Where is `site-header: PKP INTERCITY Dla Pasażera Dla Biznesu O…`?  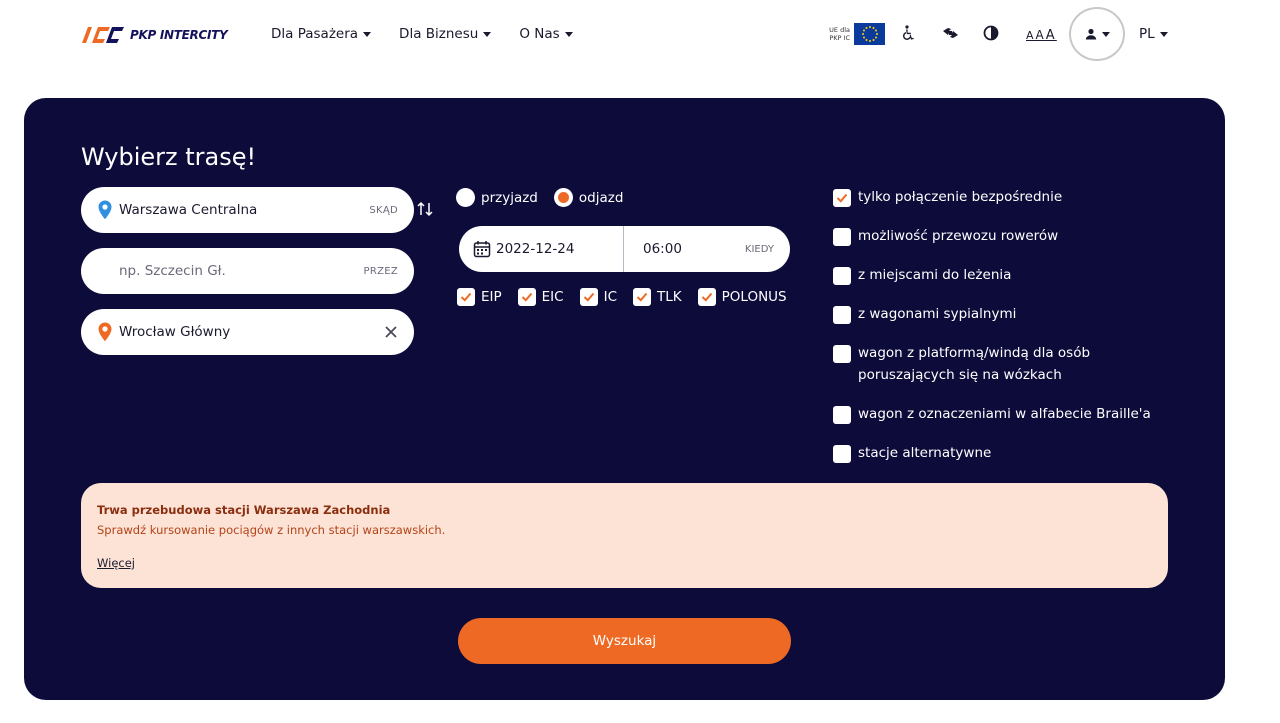 site-header: PKP INTERCITY Dla Pasażera Dla Biznesu O… is located at coordinates (640, 35).